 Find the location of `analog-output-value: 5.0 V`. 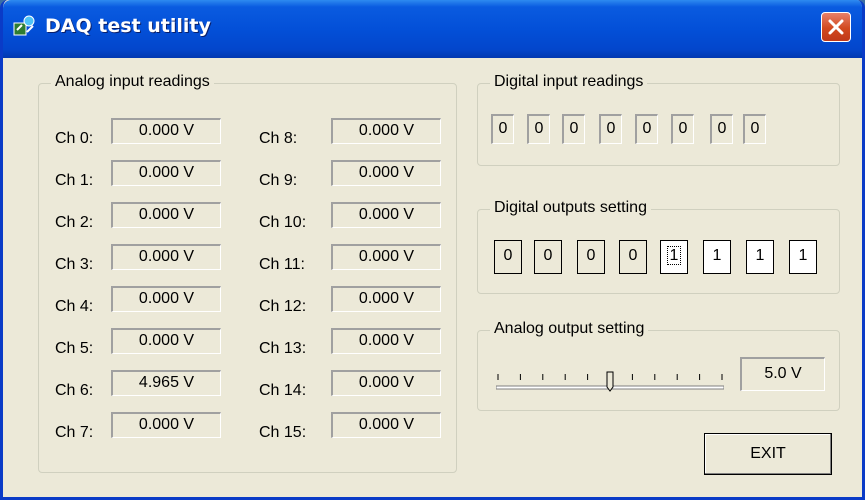

analog-output-value: 5.0 V is located at coordinates (782, 374).